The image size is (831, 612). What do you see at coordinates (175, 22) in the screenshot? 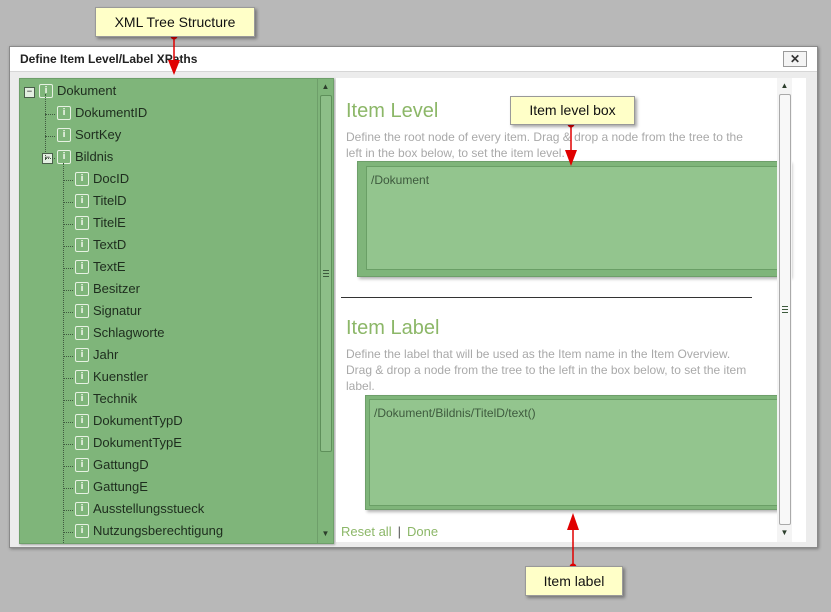
I see `callout-xml-tree: XML Tree Structure` at bounding box center [175, 22].